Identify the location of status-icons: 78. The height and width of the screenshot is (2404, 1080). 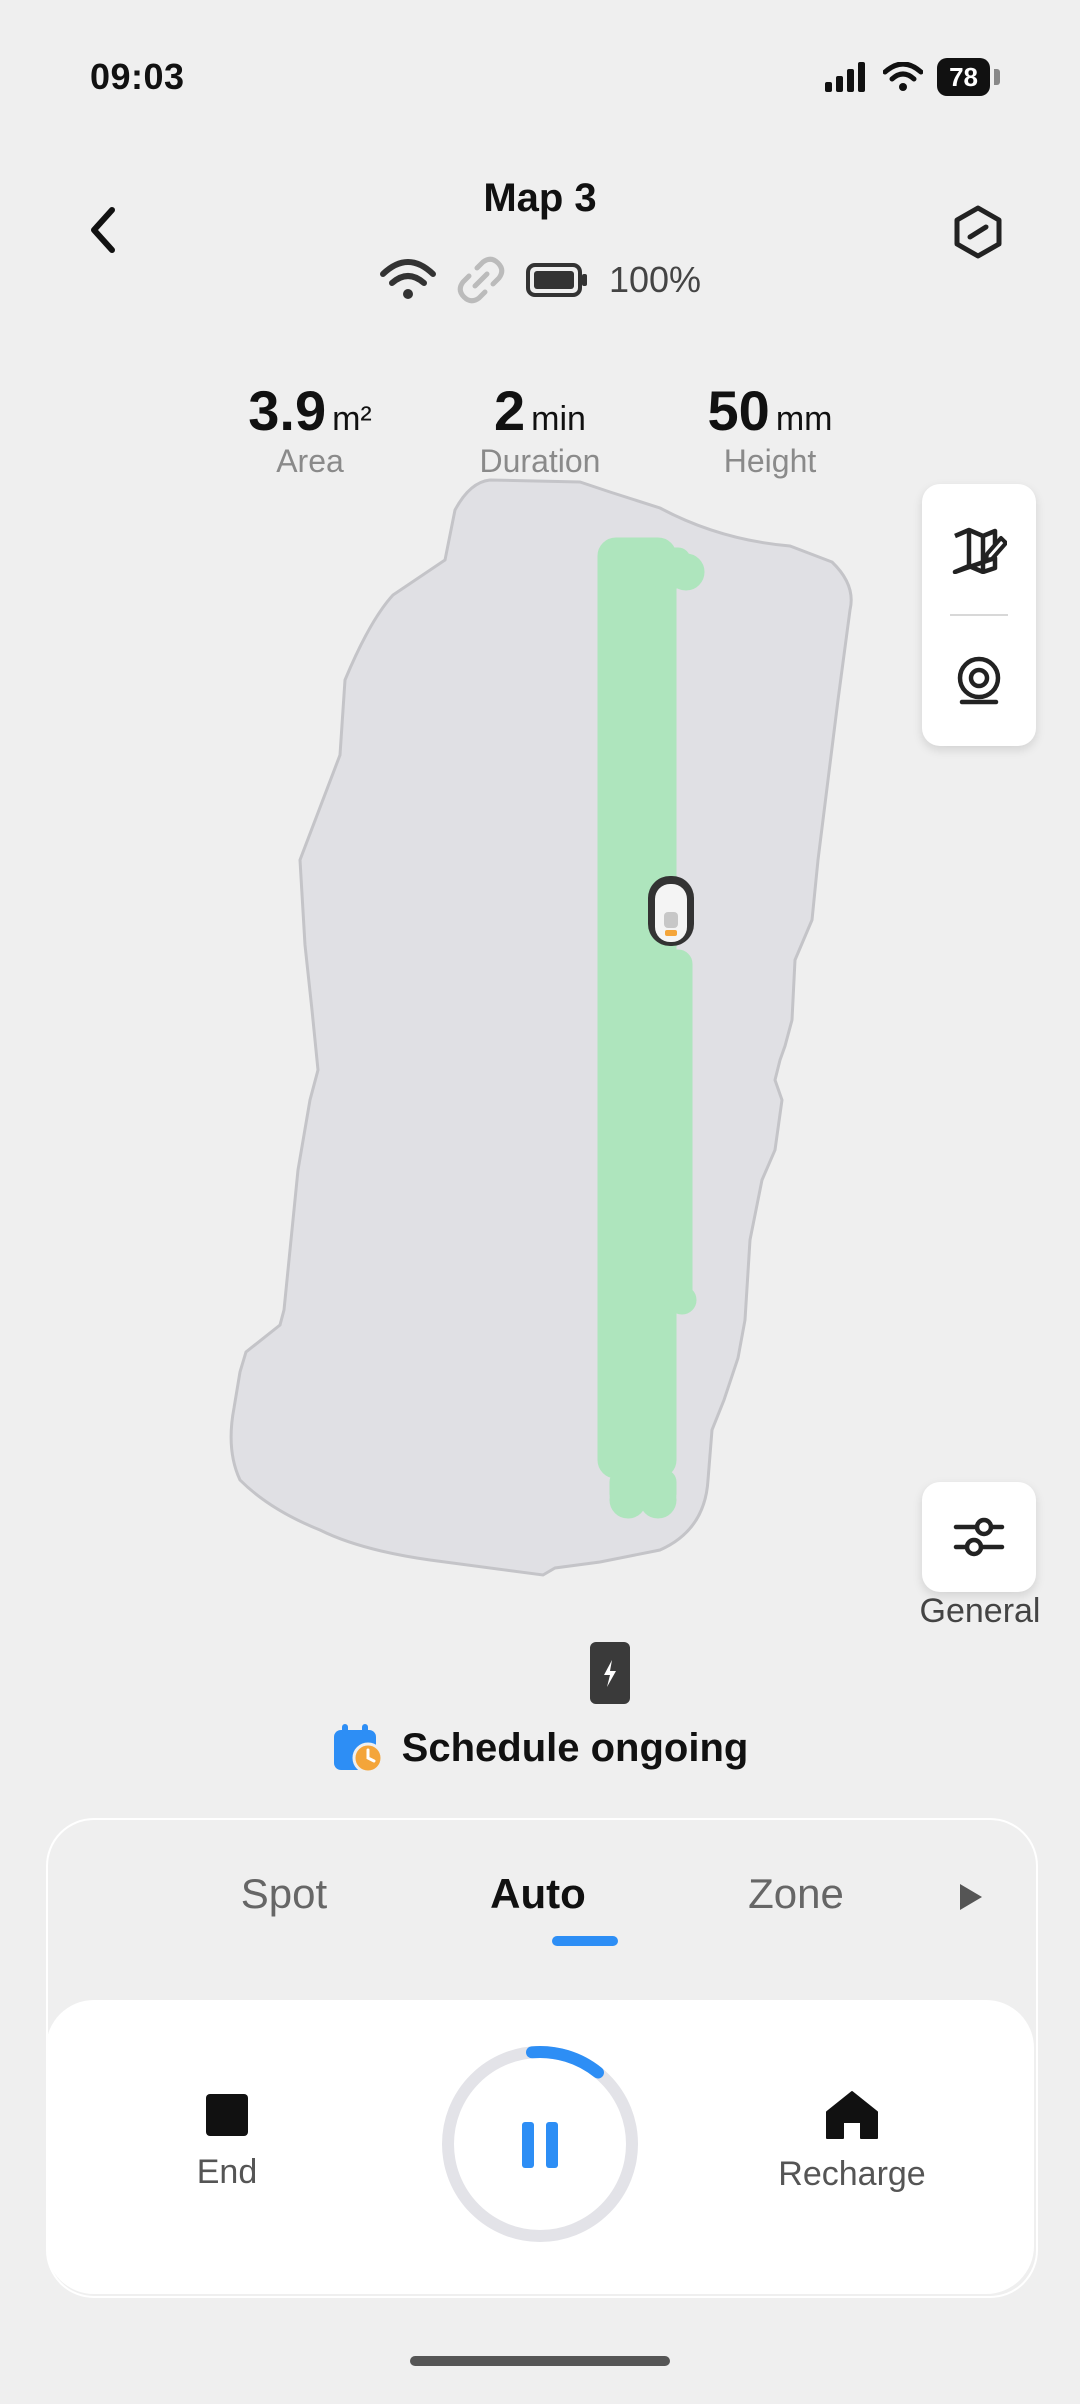
(912, 77).